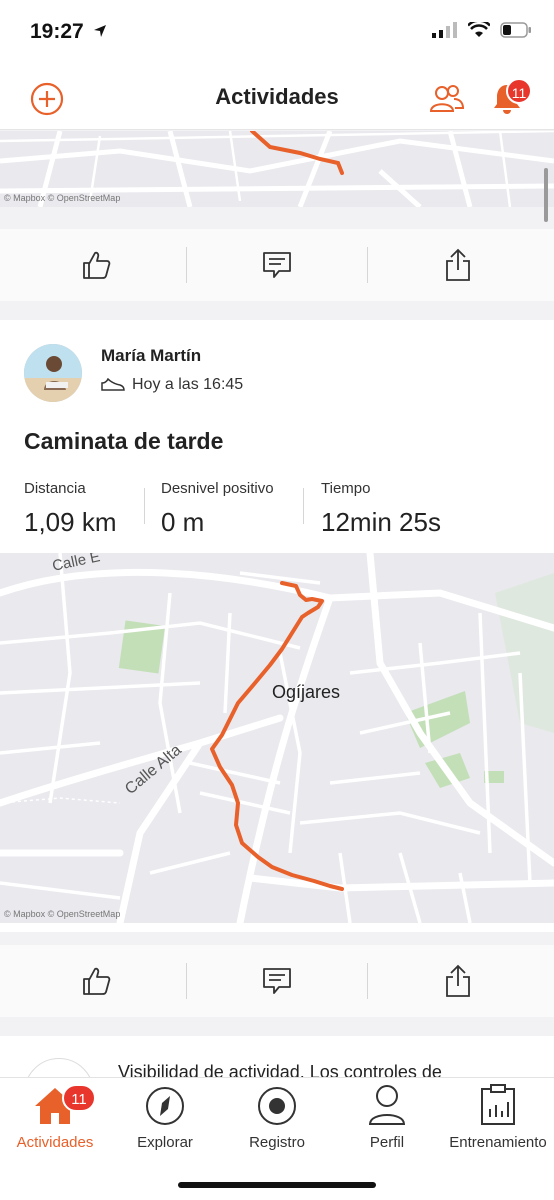  I want to click on tab-registro: Registro, so click(277, 1118).